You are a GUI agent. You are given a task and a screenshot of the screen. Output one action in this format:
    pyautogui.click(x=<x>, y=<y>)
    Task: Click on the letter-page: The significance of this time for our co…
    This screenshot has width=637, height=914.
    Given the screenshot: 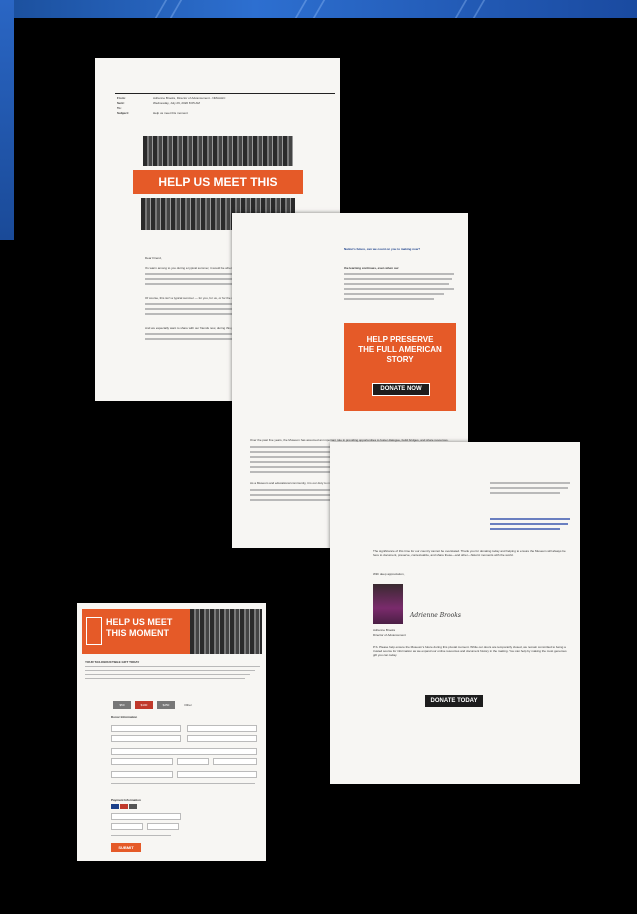 What is the action you would take?
    pyautogui.click(x=455, y=613)
    